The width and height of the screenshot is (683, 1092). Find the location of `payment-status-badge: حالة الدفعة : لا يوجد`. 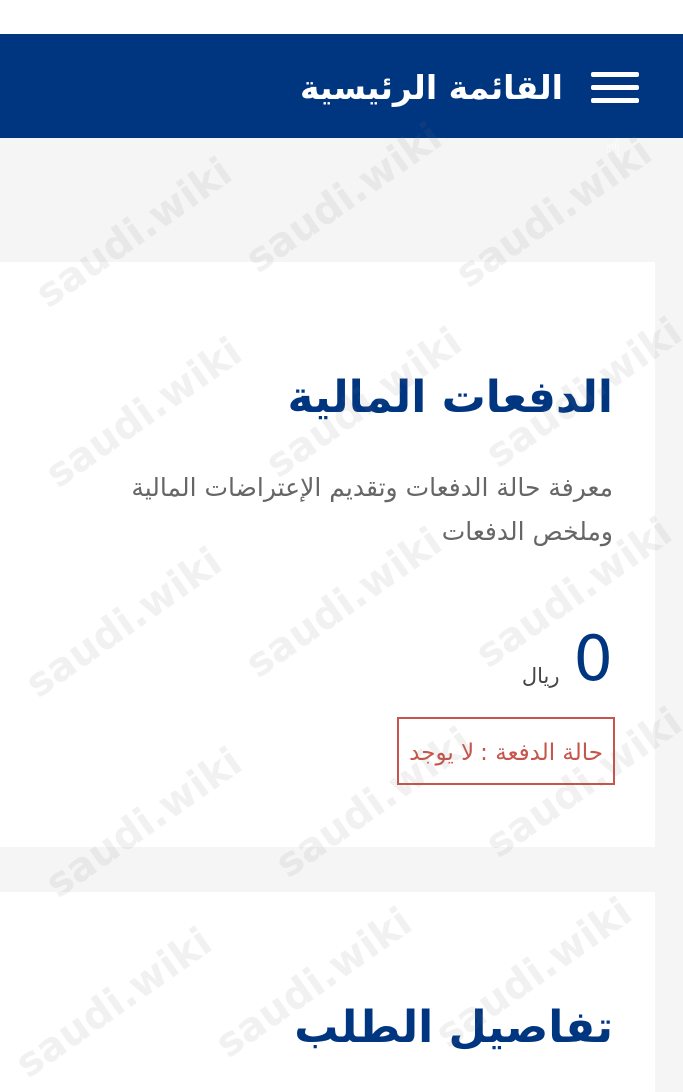

payment-status-badge: حالة الدفعة : لا يوجد is located at coordinates (506, 751).